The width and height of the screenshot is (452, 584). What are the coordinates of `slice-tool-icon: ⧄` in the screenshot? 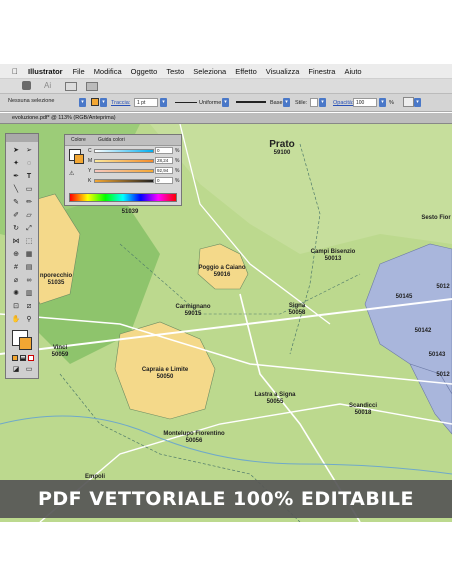 It's located at (29, 307).